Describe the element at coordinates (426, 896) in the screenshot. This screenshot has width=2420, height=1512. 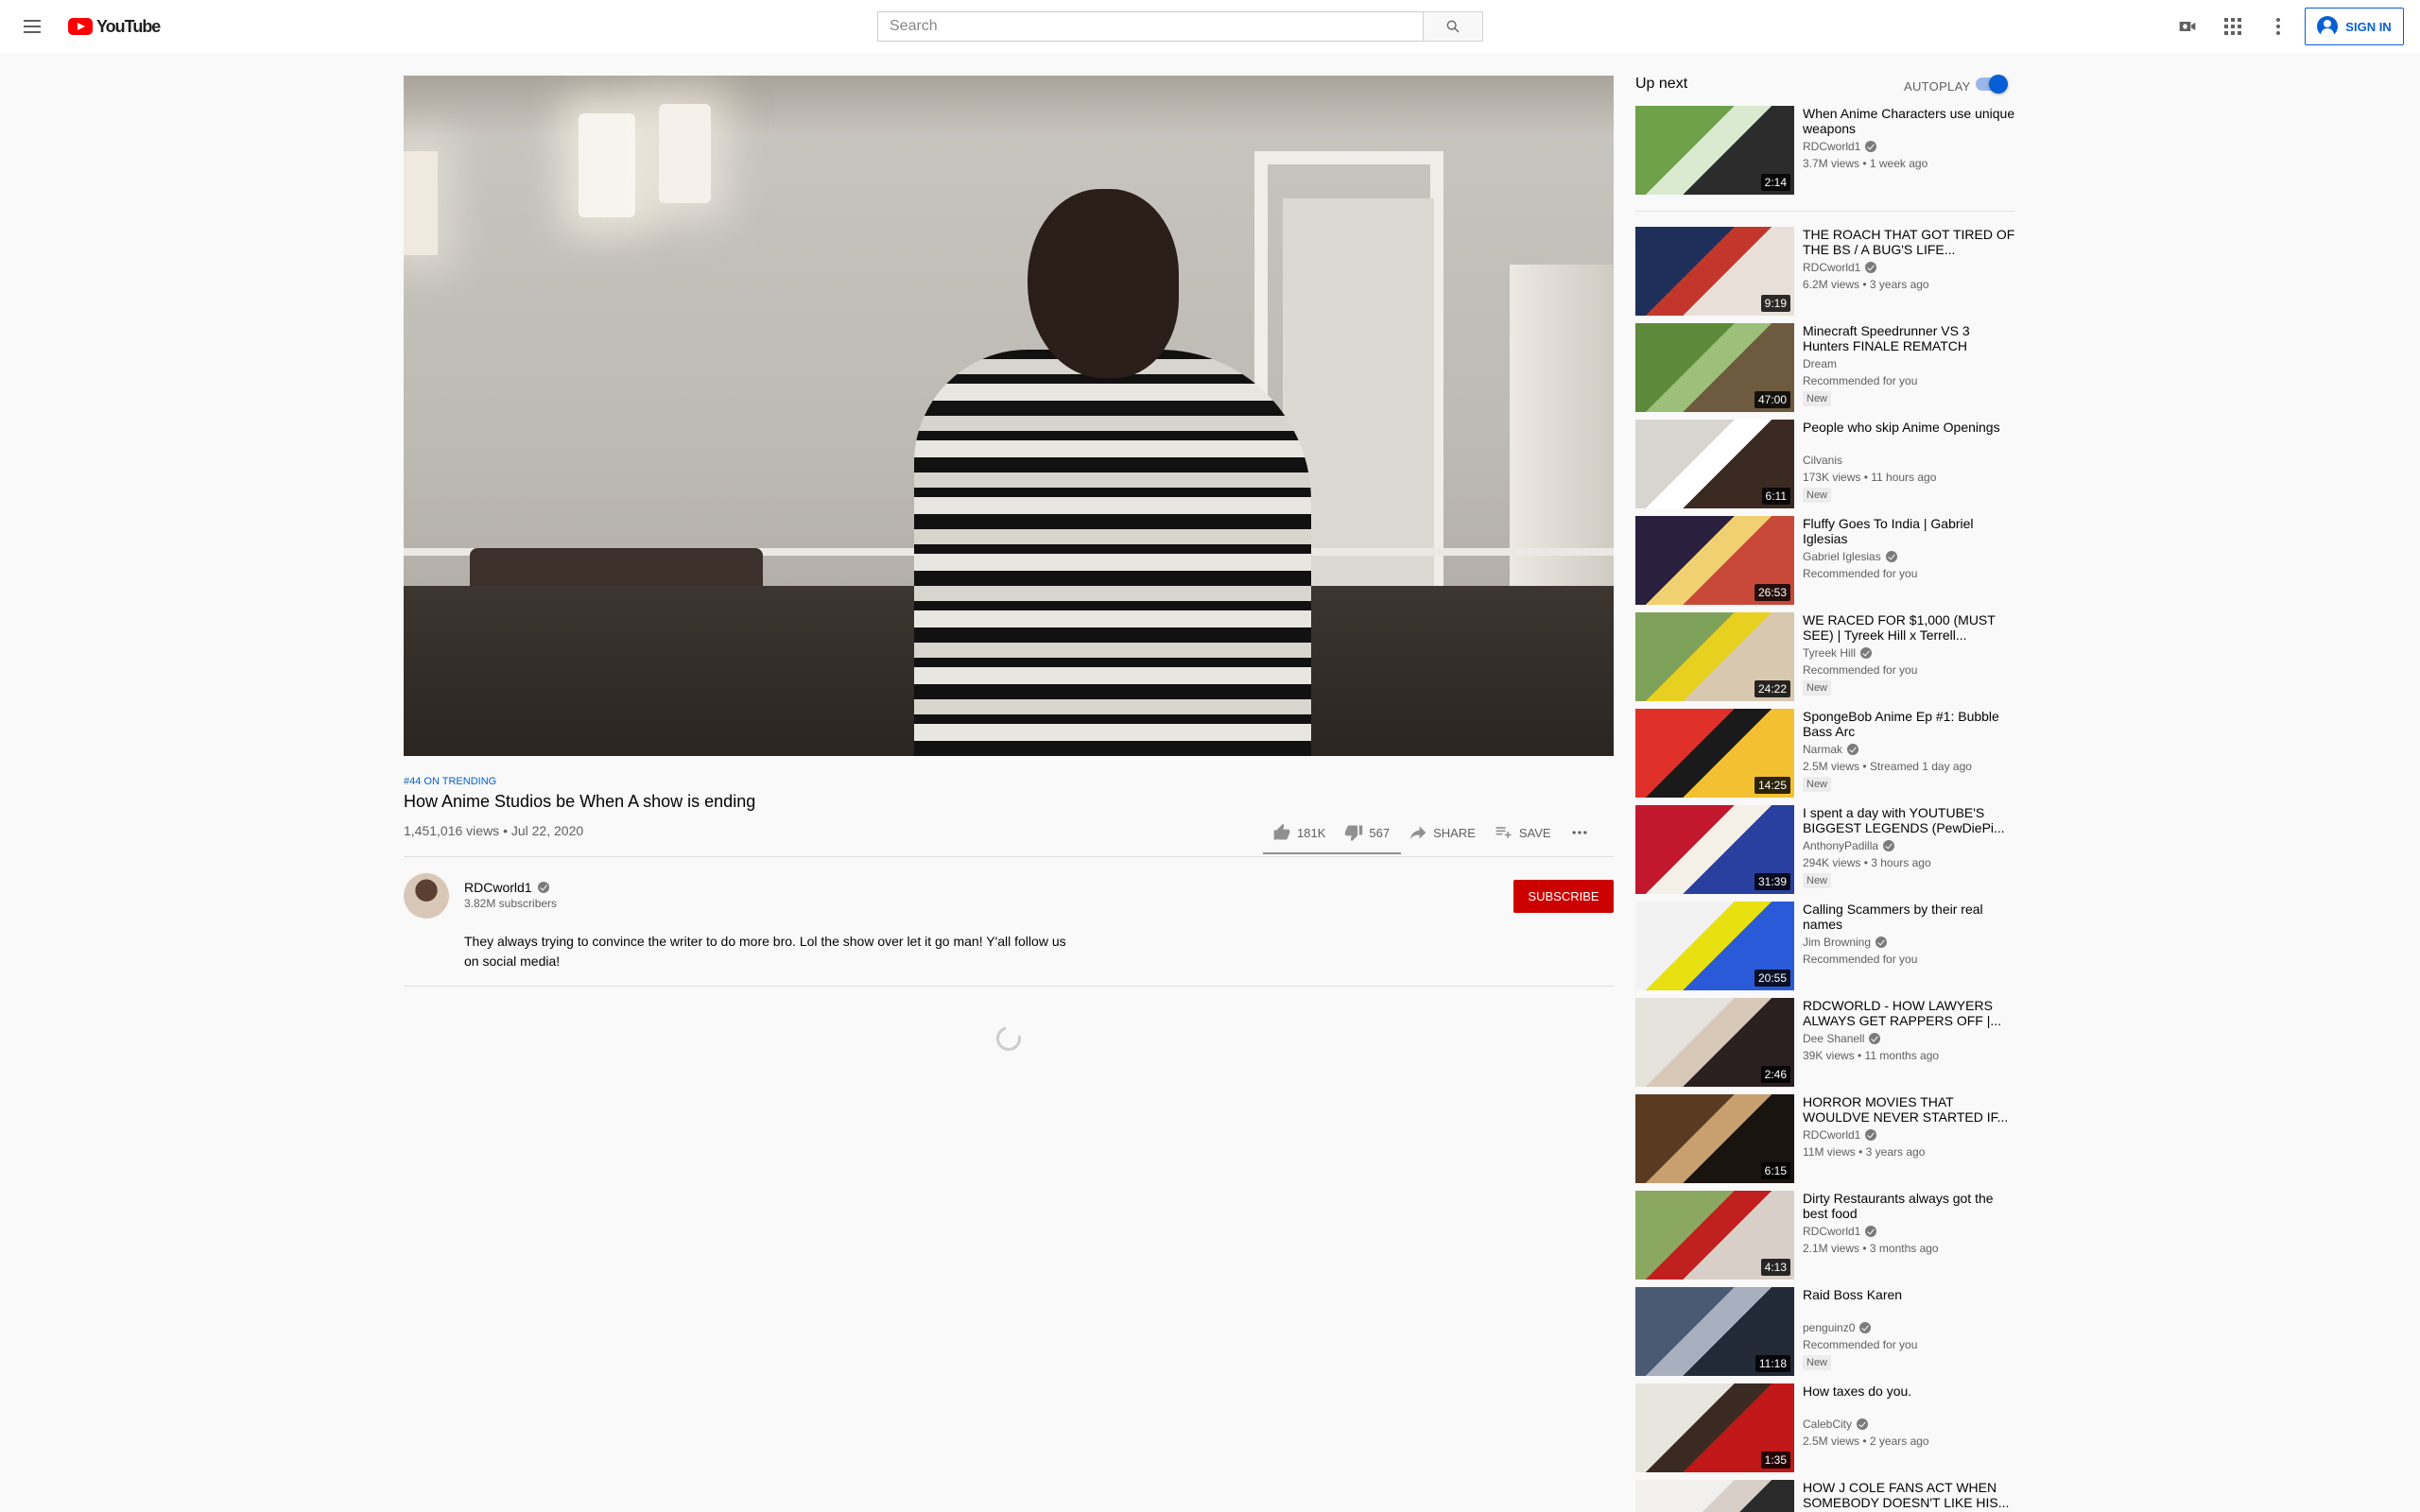
I see `channel-avatar` at that location.